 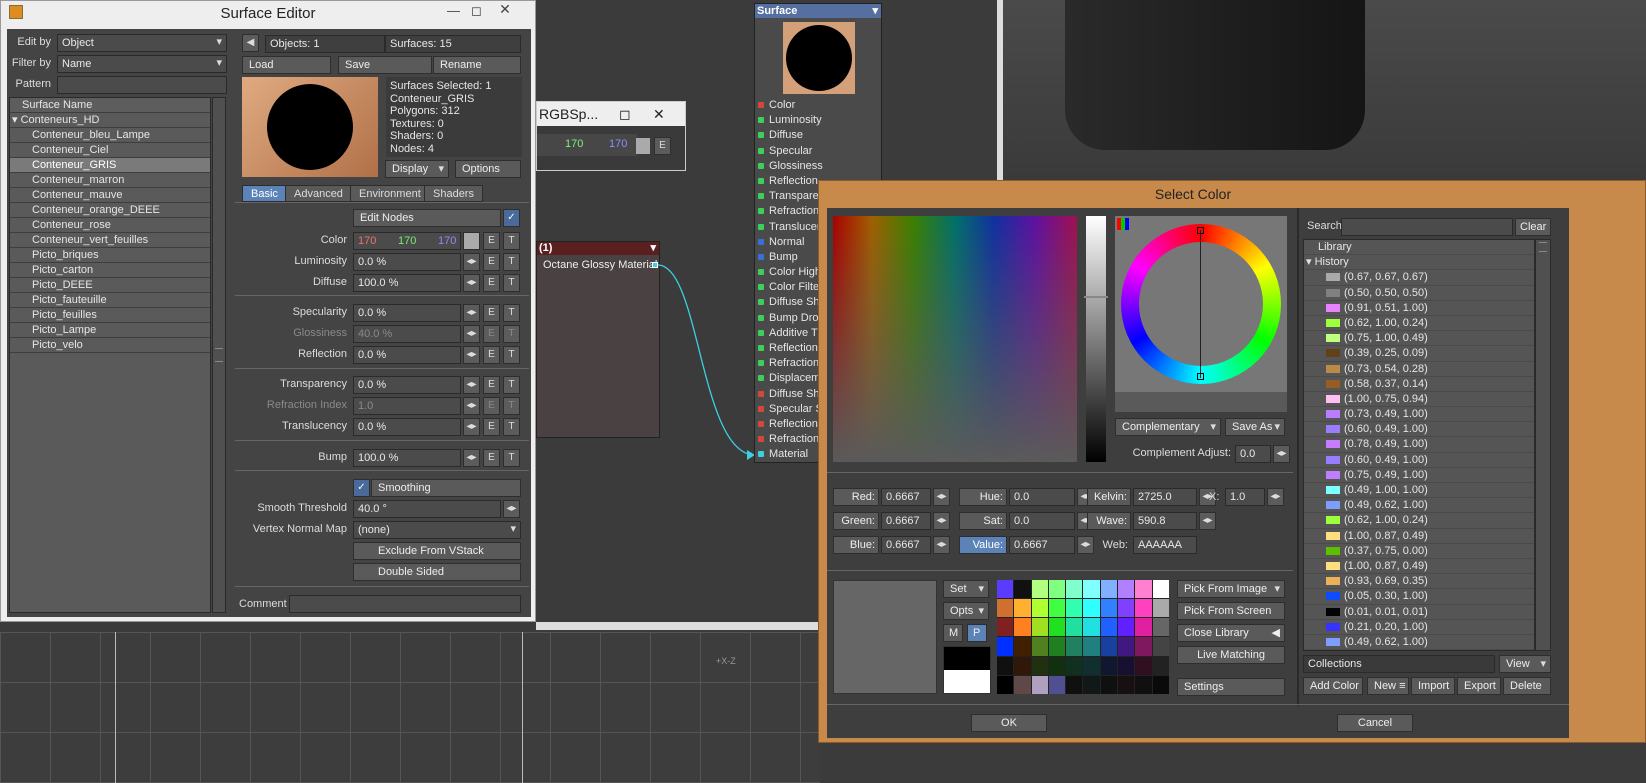 What do you see at coordinates (407, 406) in the screenshot?
I see `refraction-input: 1.0` at bounding box center [407, 406].